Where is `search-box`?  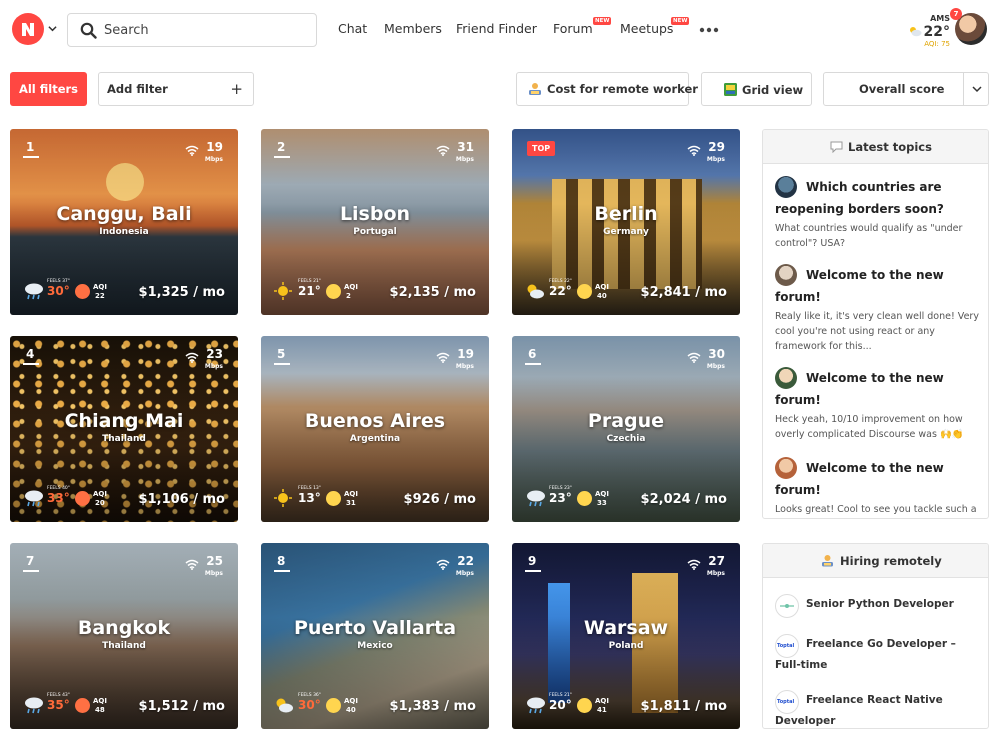 search-box is located at coordinates (192, 30).